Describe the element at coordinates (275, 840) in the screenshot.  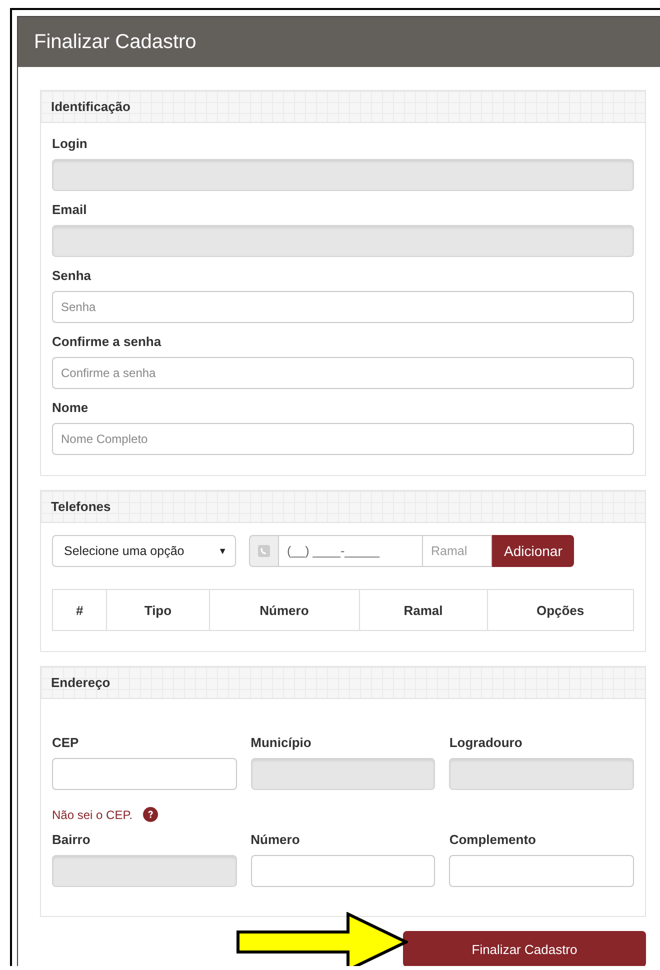
I see `field-label: Número` at that location.